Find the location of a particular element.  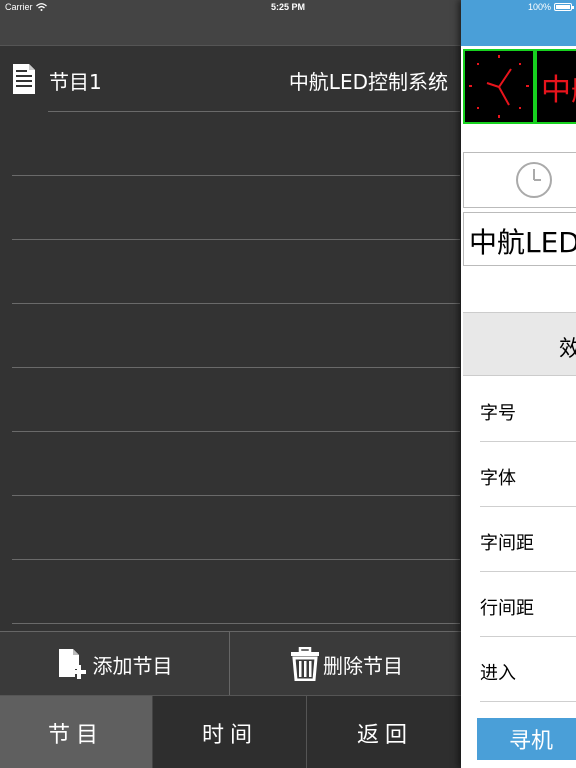

add-program-button: 添加节目 is located at coordinates (115, 664).